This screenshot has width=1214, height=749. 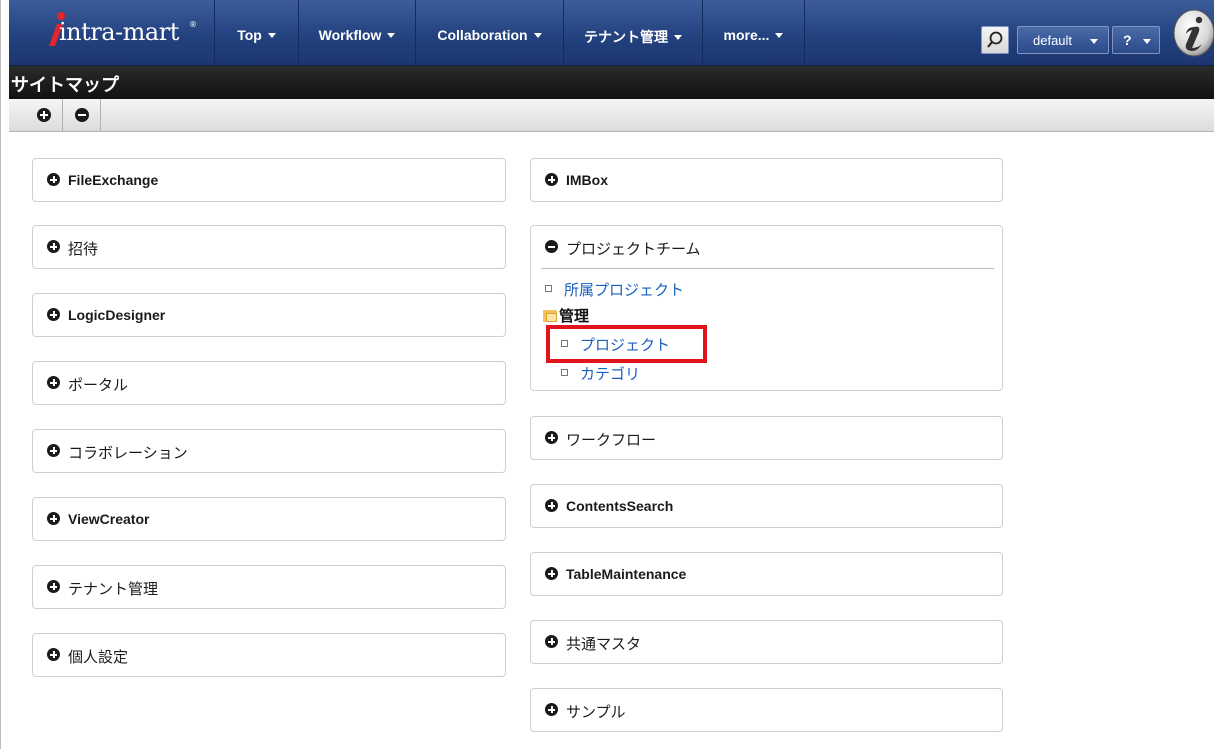 What do you see at coordinates (620, 506) in the screenshot?
I see `panel-label: ContentsSearch` at bounding box center [620, 506].